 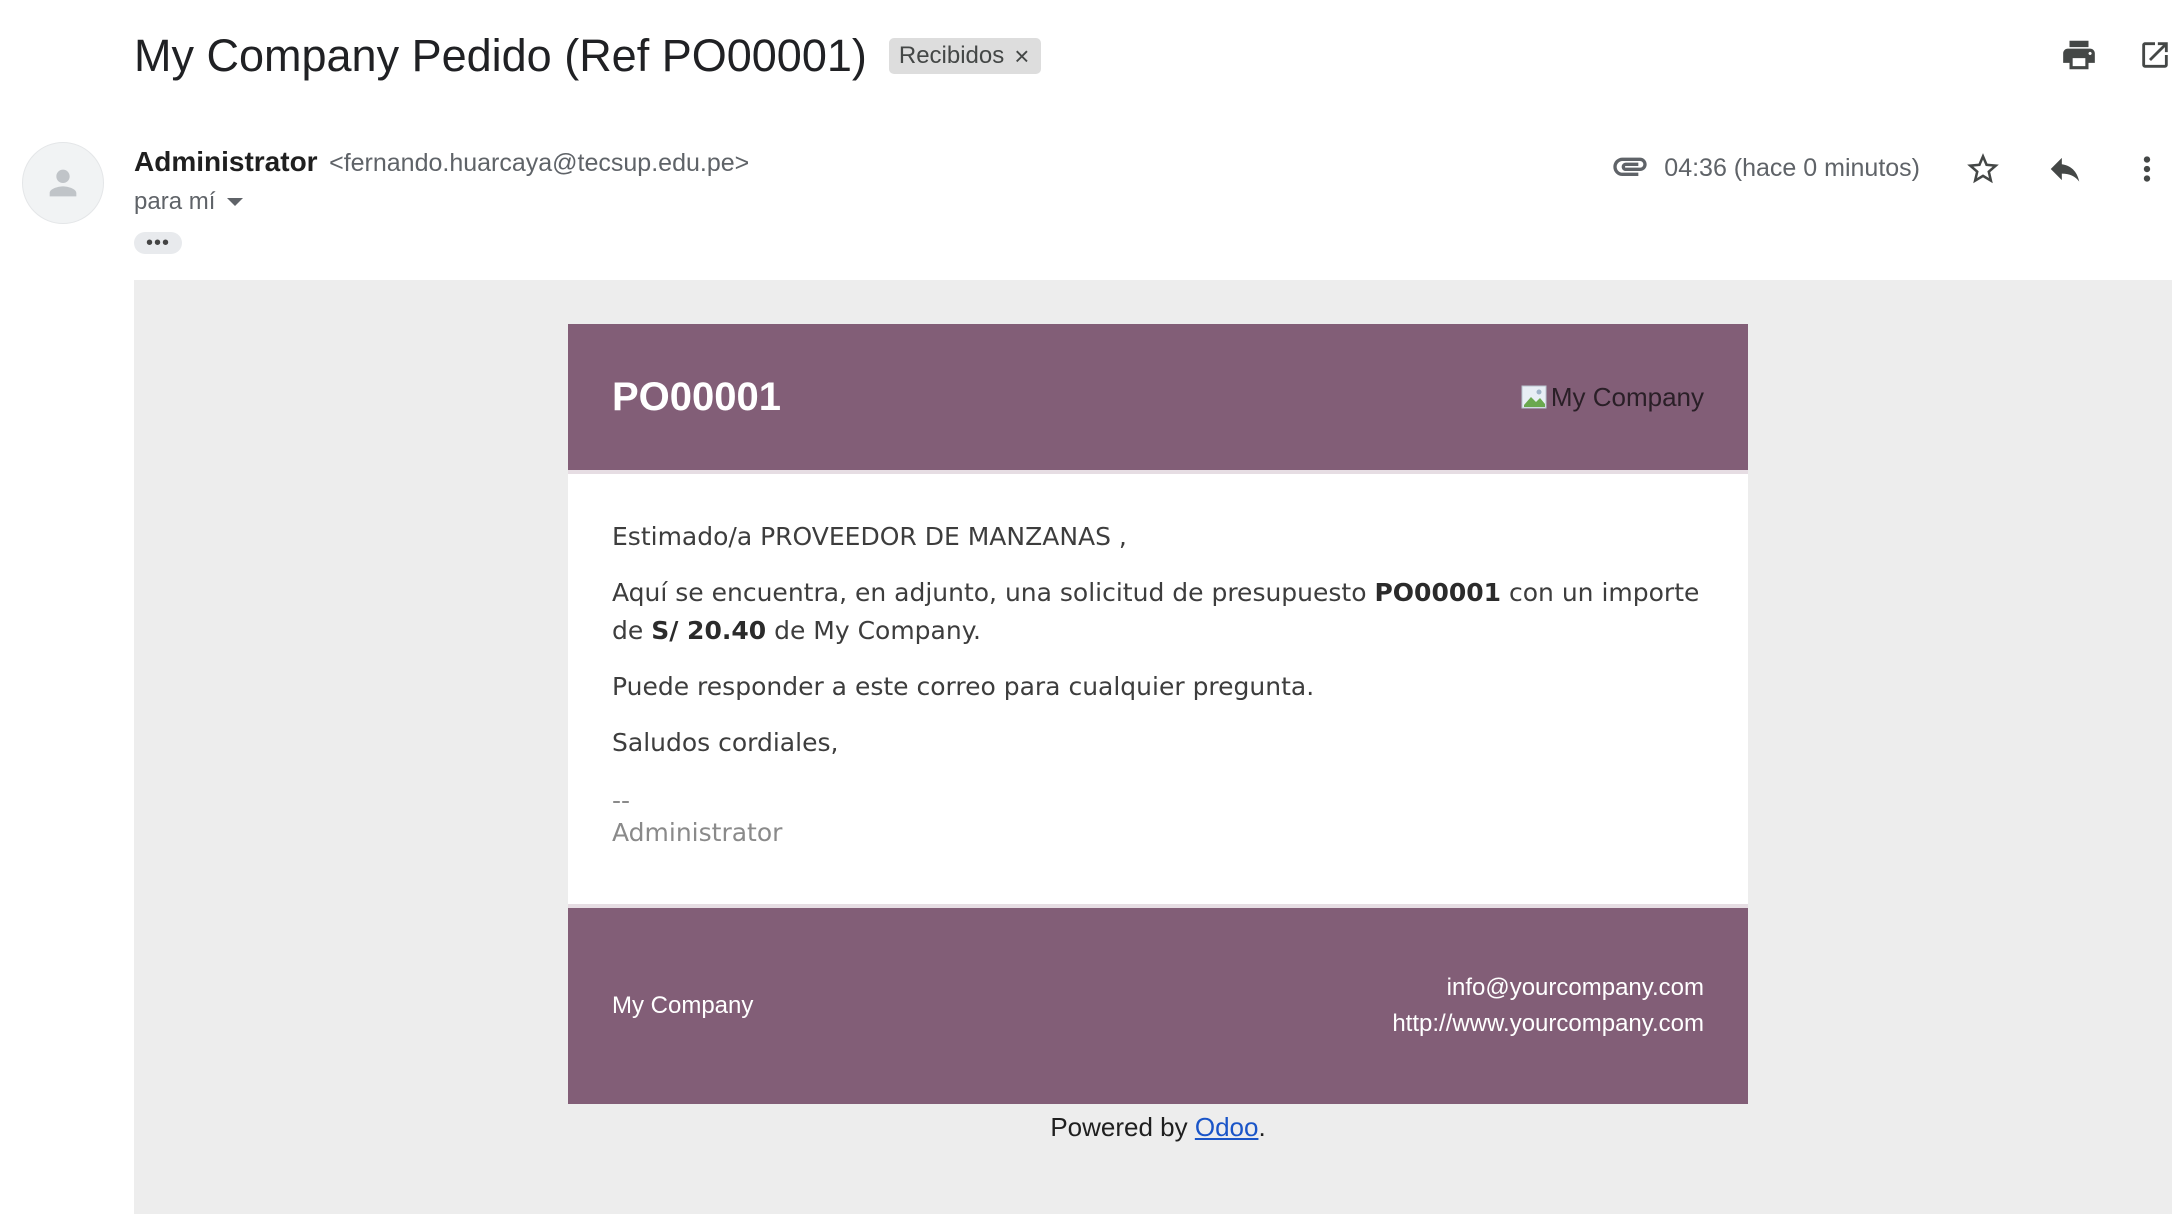 What do you see at coordinates (725, 742) in the screenshot?
I see `paragraph-closing: Saludos cordiales,` at bounding box center [725, 742].